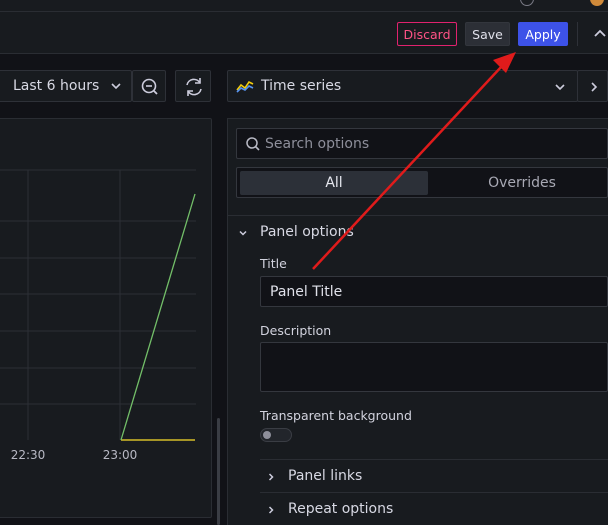 The height and width of the screenshot is (525, 608). Describe the element at coordinates (402, 86) in the screenshot. I see `visualization-picker: Time series` at that location.